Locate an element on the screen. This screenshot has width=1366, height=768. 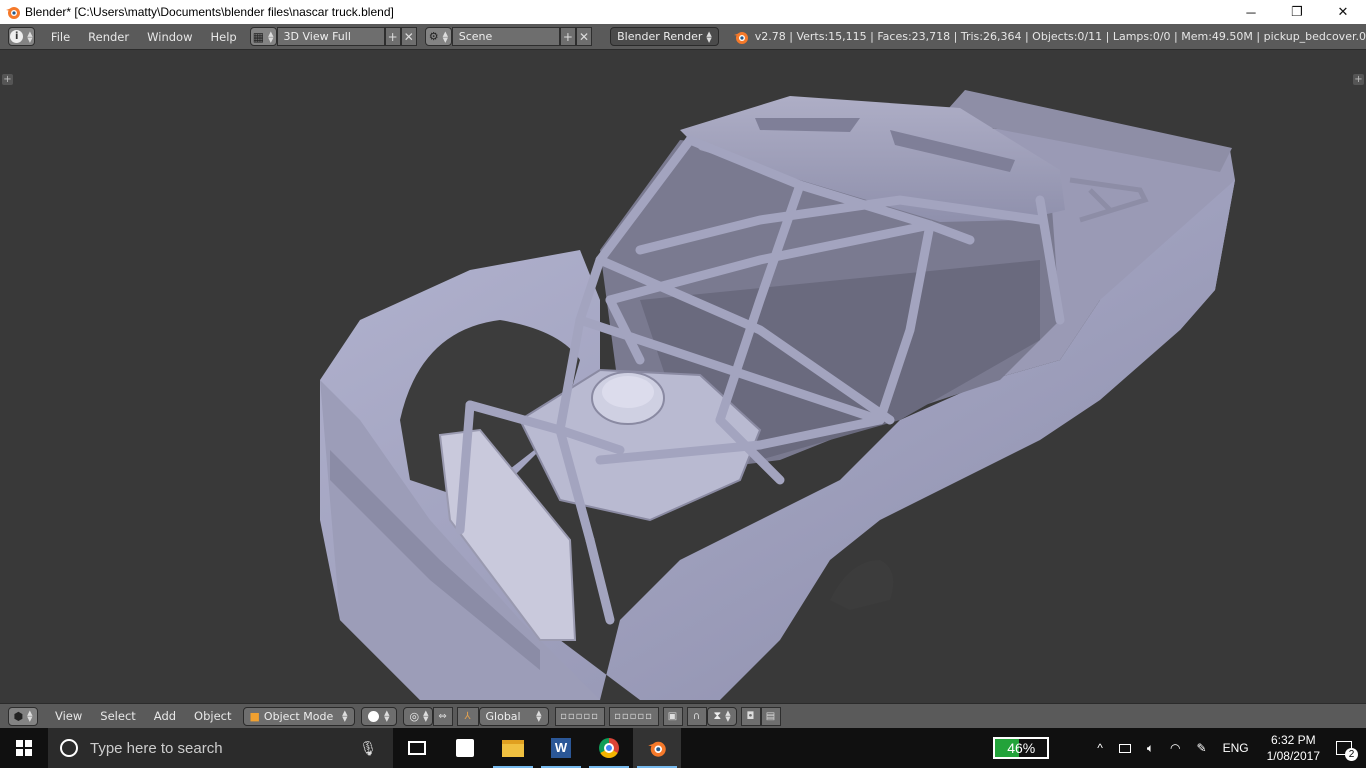
lock-icon: ▣ is located at coordinates (672, 716).